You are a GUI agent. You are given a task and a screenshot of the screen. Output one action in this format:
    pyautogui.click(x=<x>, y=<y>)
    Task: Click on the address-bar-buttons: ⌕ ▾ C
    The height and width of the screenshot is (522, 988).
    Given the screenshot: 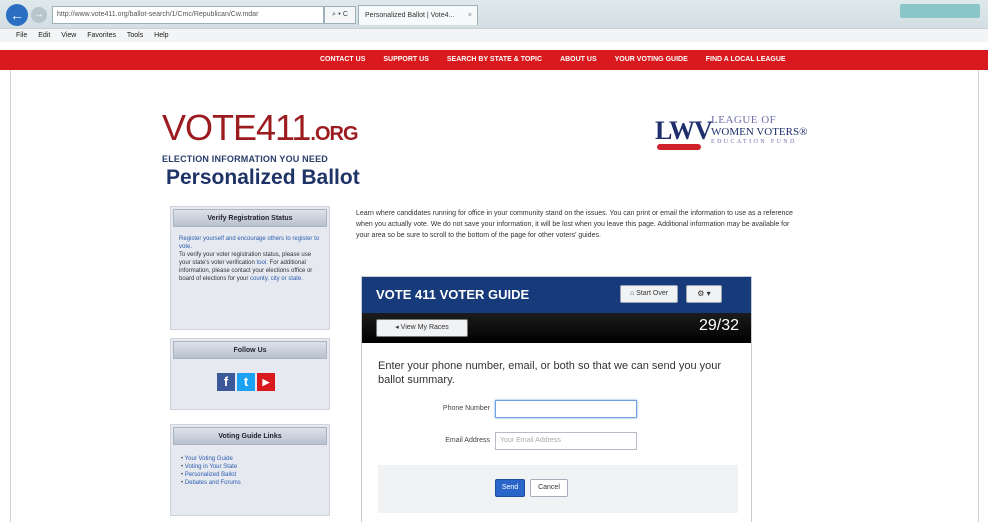 What is the action you would take?
    pyautogui.click(x=340, y=15)
    